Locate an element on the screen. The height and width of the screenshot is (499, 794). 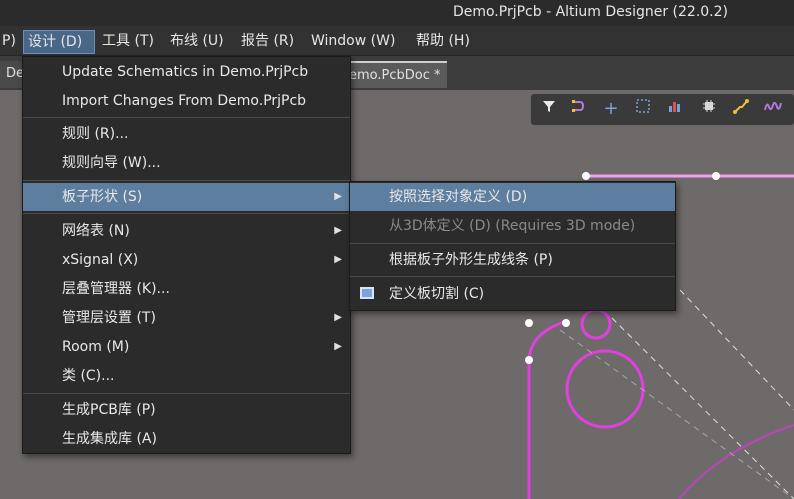
component-icon is located at coordinates (709, 109).